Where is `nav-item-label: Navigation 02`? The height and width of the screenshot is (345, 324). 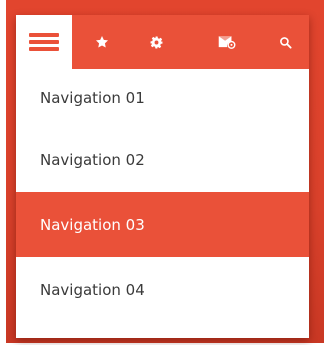
nav-item-label: Navigation 02 is located at coordinates (92, 159).